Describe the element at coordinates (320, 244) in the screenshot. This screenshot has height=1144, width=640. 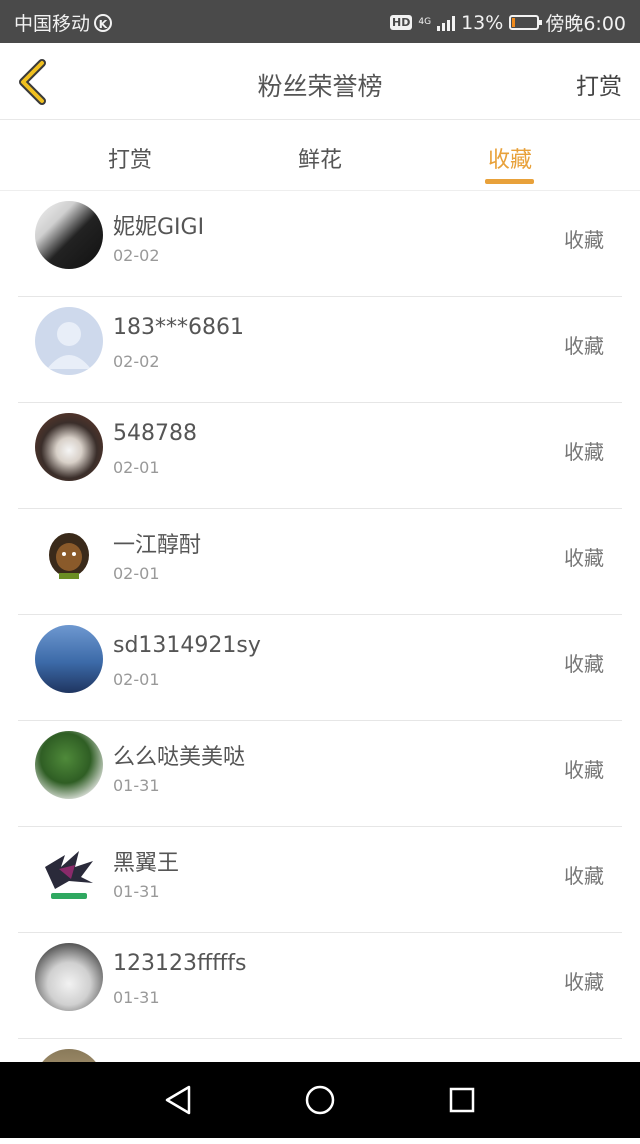
I see `list-item: 妮妮GIGI 02-02 收藏` at that location.